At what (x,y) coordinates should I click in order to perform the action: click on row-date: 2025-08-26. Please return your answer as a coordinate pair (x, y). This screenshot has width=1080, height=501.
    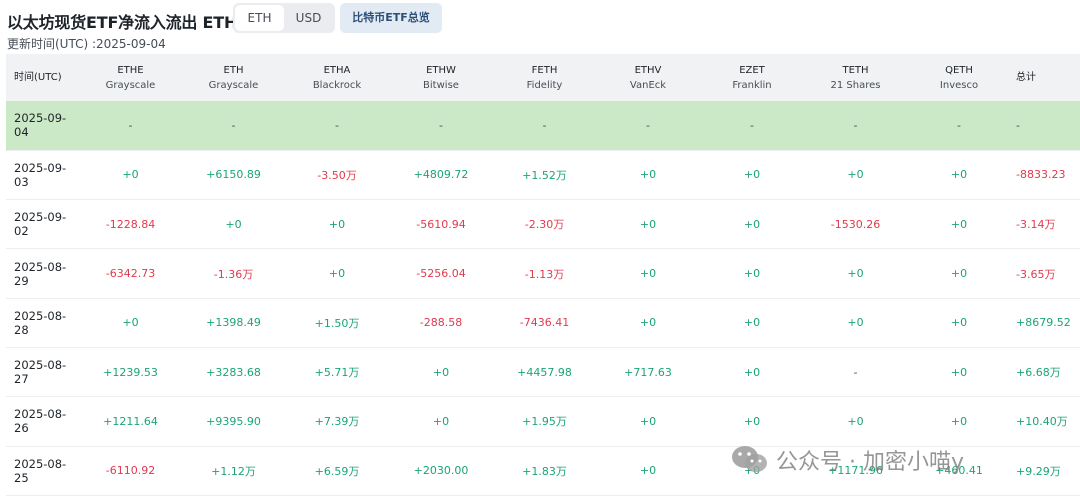
    Looking at the image, I should click on (40, 421).